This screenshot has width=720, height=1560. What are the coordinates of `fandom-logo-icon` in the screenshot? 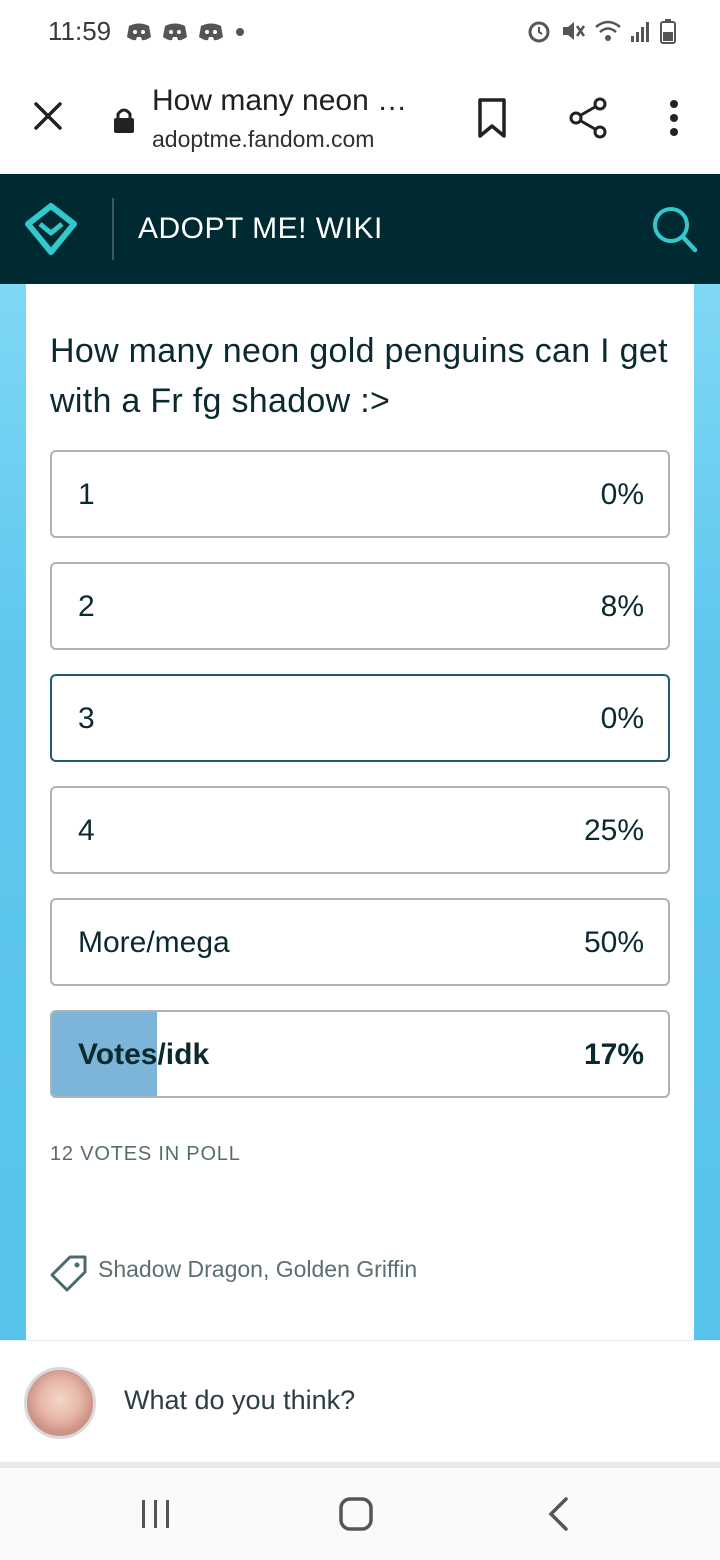 It's located at (51, 229).